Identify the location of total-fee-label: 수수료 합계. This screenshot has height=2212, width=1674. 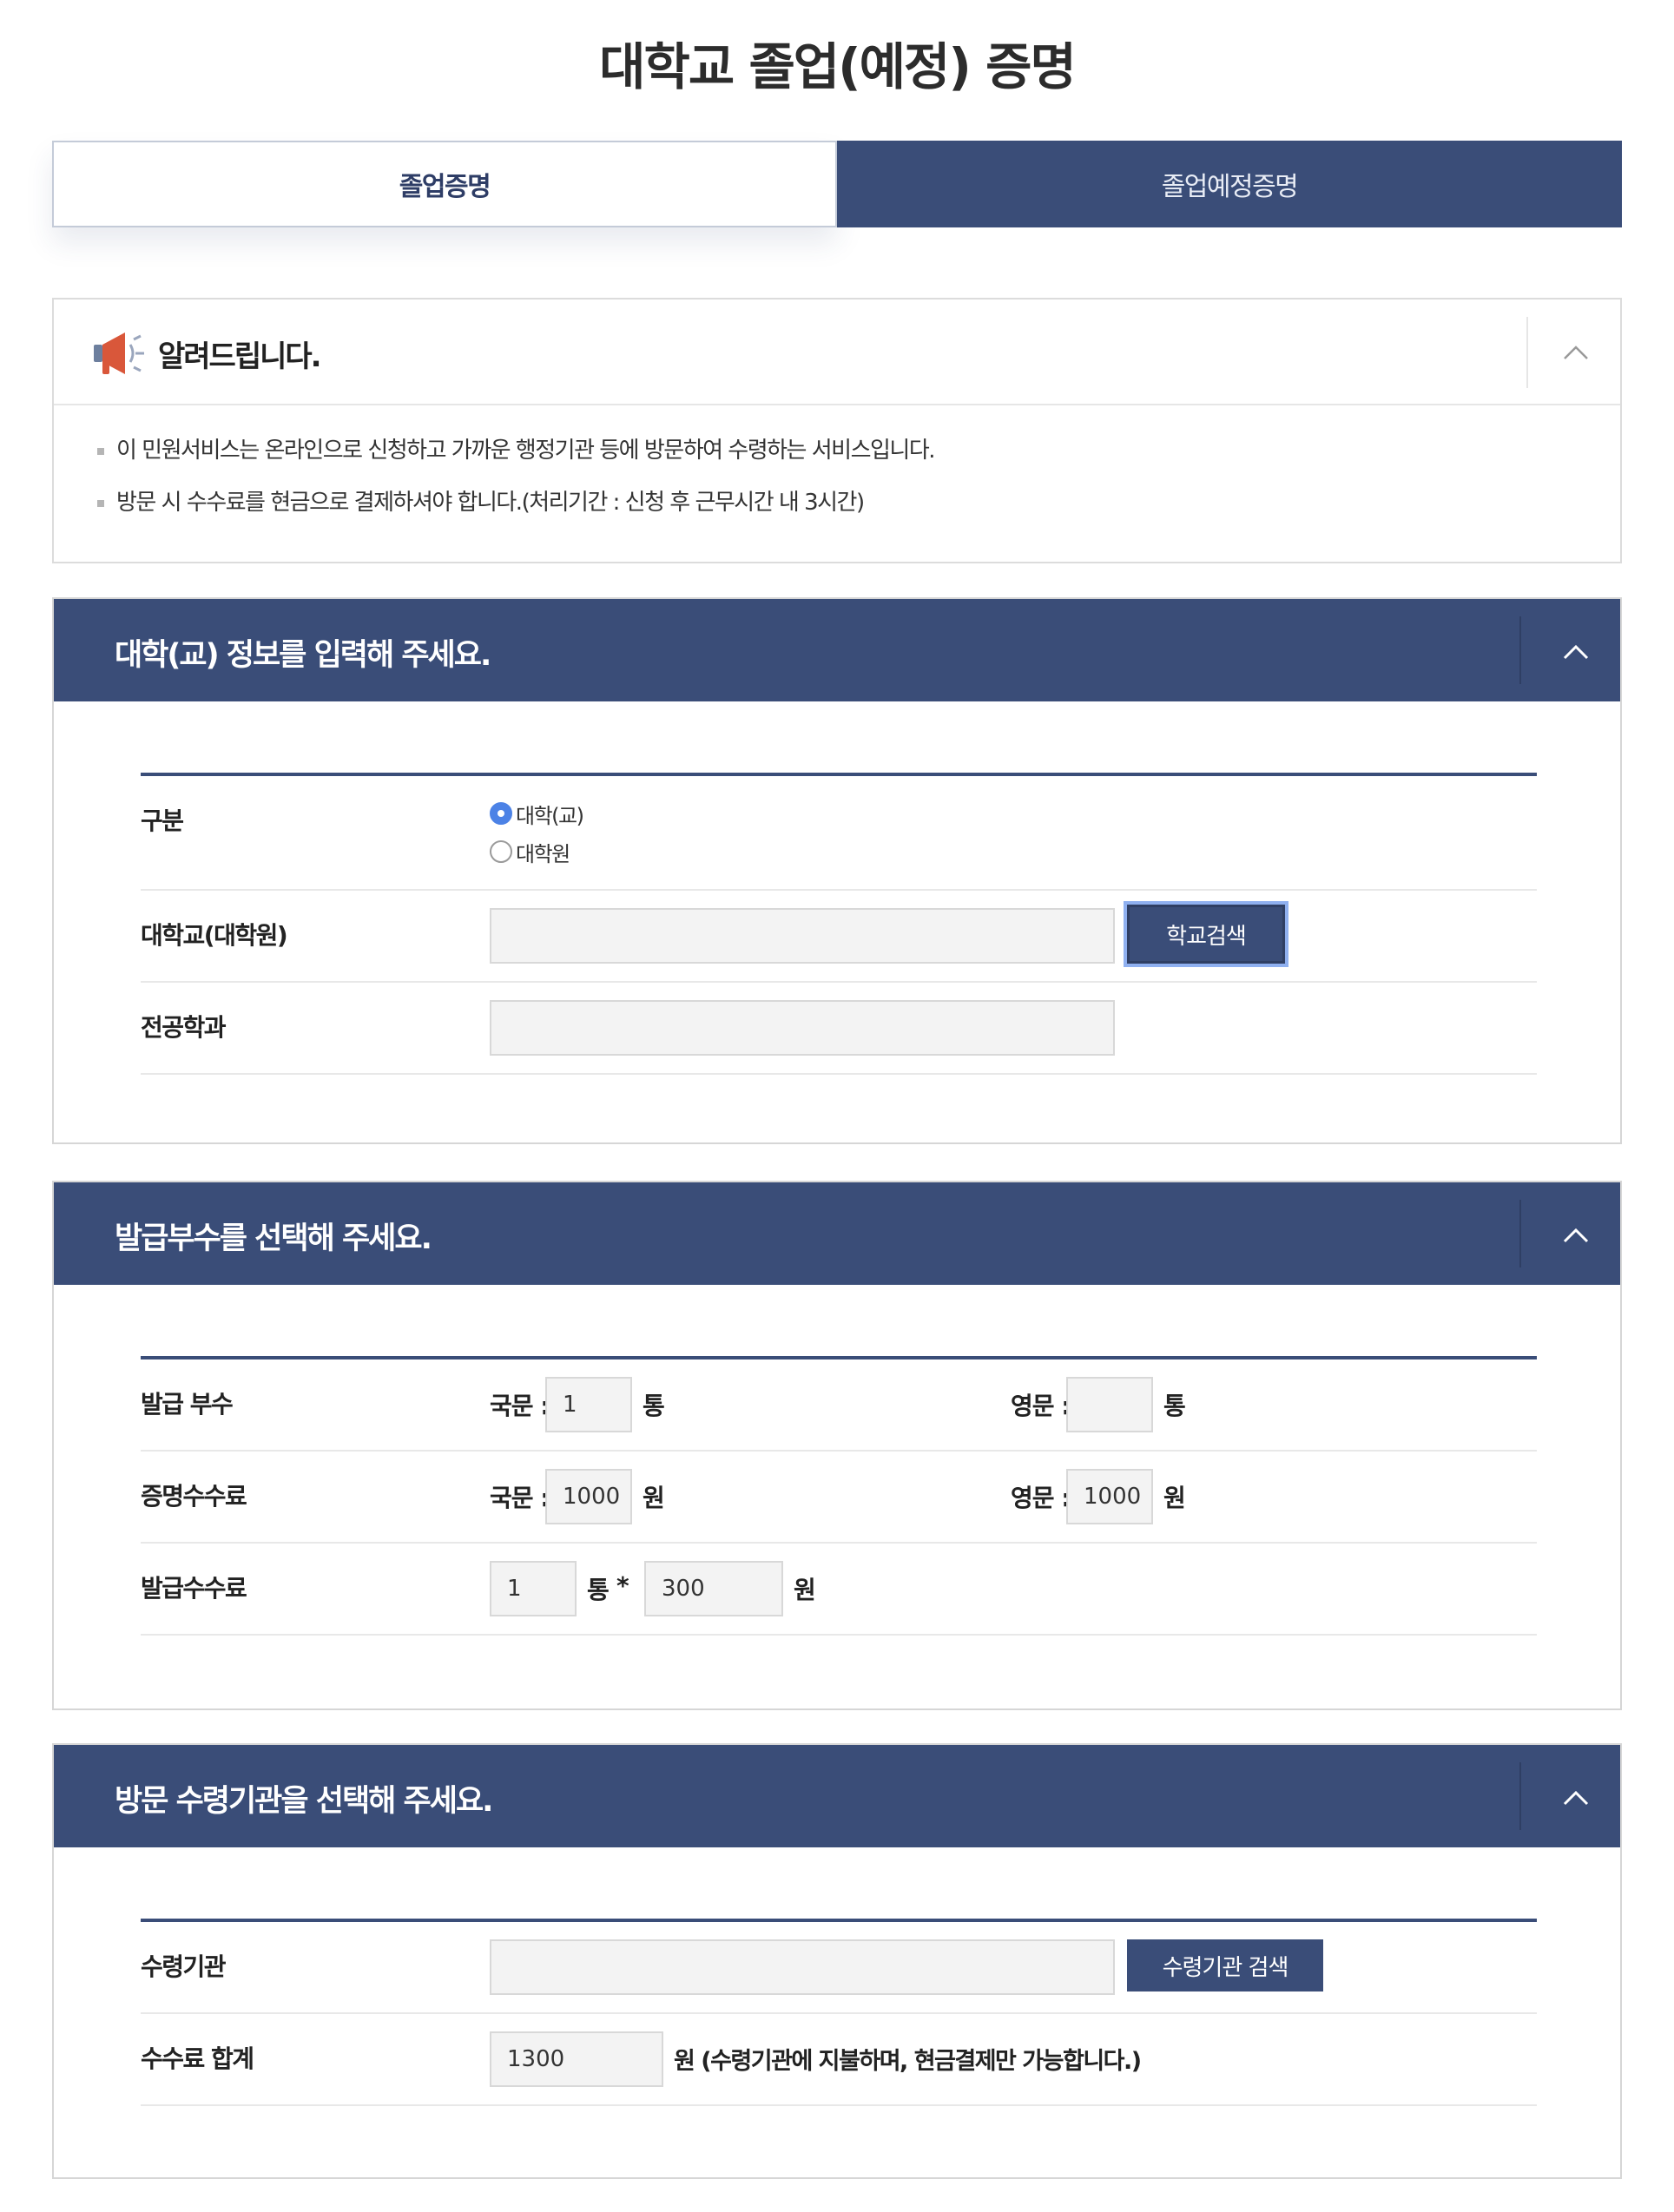
(197, 2058).